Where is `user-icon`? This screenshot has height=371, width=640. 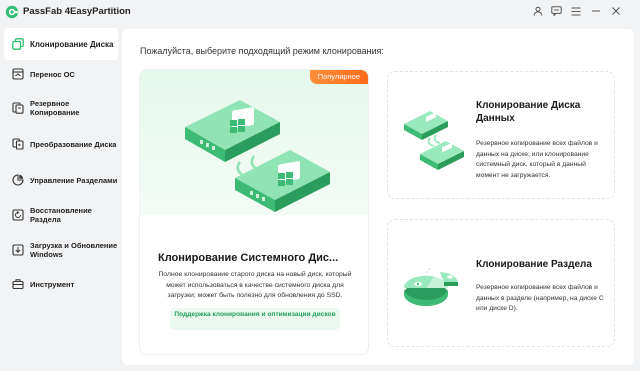 user-icon is located at coordinates (538, 11).